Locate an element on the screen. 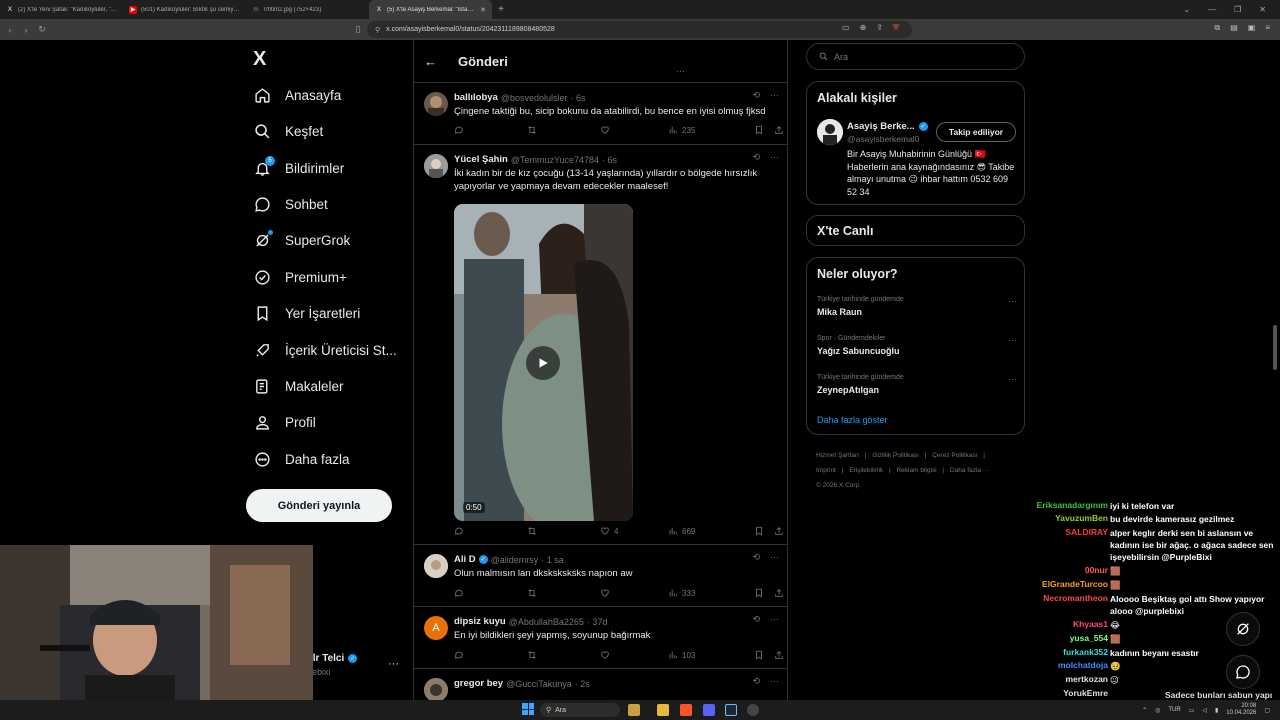 This screenshot has width=1280, height=720. bookmark-page-icon: ▯ is located at coordinates (358, 29).